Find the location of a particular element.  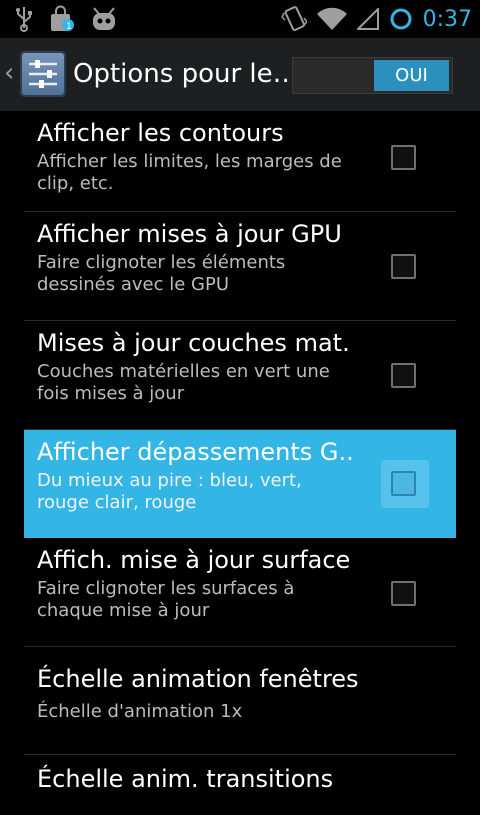

status-bar: 1 0:37 is located at coordinates (240, 19).